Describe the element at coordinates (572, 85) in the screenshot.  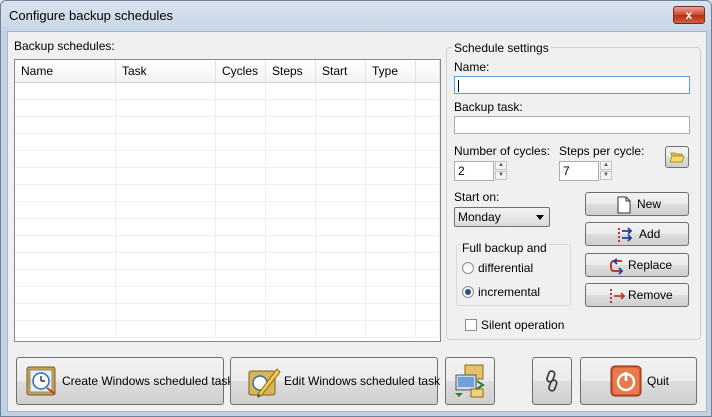
I see `name-field` at that location.